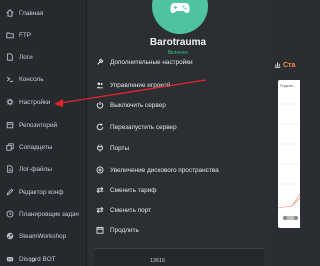 This screenshot has height=266, width=320. I want to click on folder-icon, so click(10, 35).